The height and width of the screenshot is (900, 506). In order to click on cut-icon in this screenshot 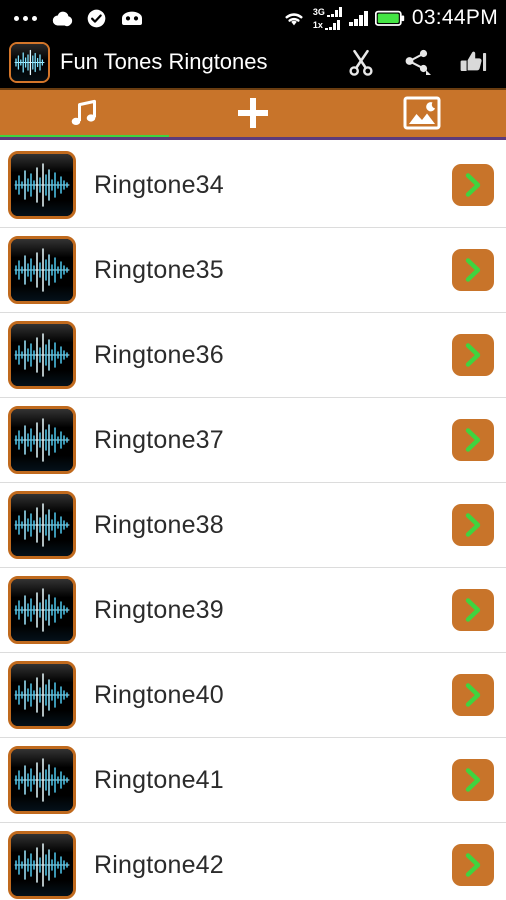, I will do `click(361, 62)`.